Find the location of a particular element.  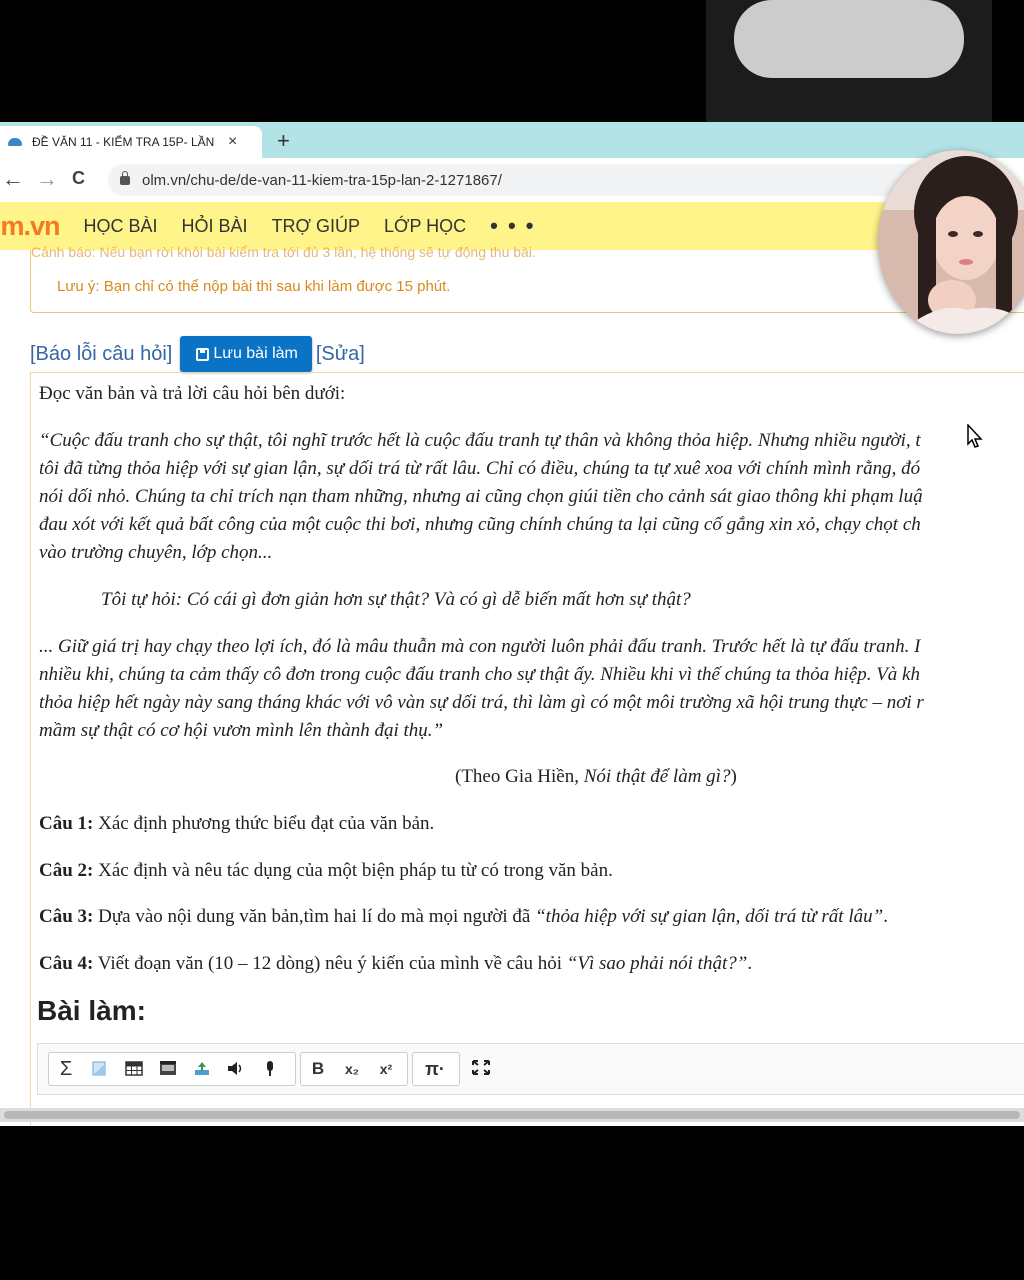

intro-text: Đọc văn bản và trả lời câu hỏi bên dưới: is located at coordinates (192, 393).